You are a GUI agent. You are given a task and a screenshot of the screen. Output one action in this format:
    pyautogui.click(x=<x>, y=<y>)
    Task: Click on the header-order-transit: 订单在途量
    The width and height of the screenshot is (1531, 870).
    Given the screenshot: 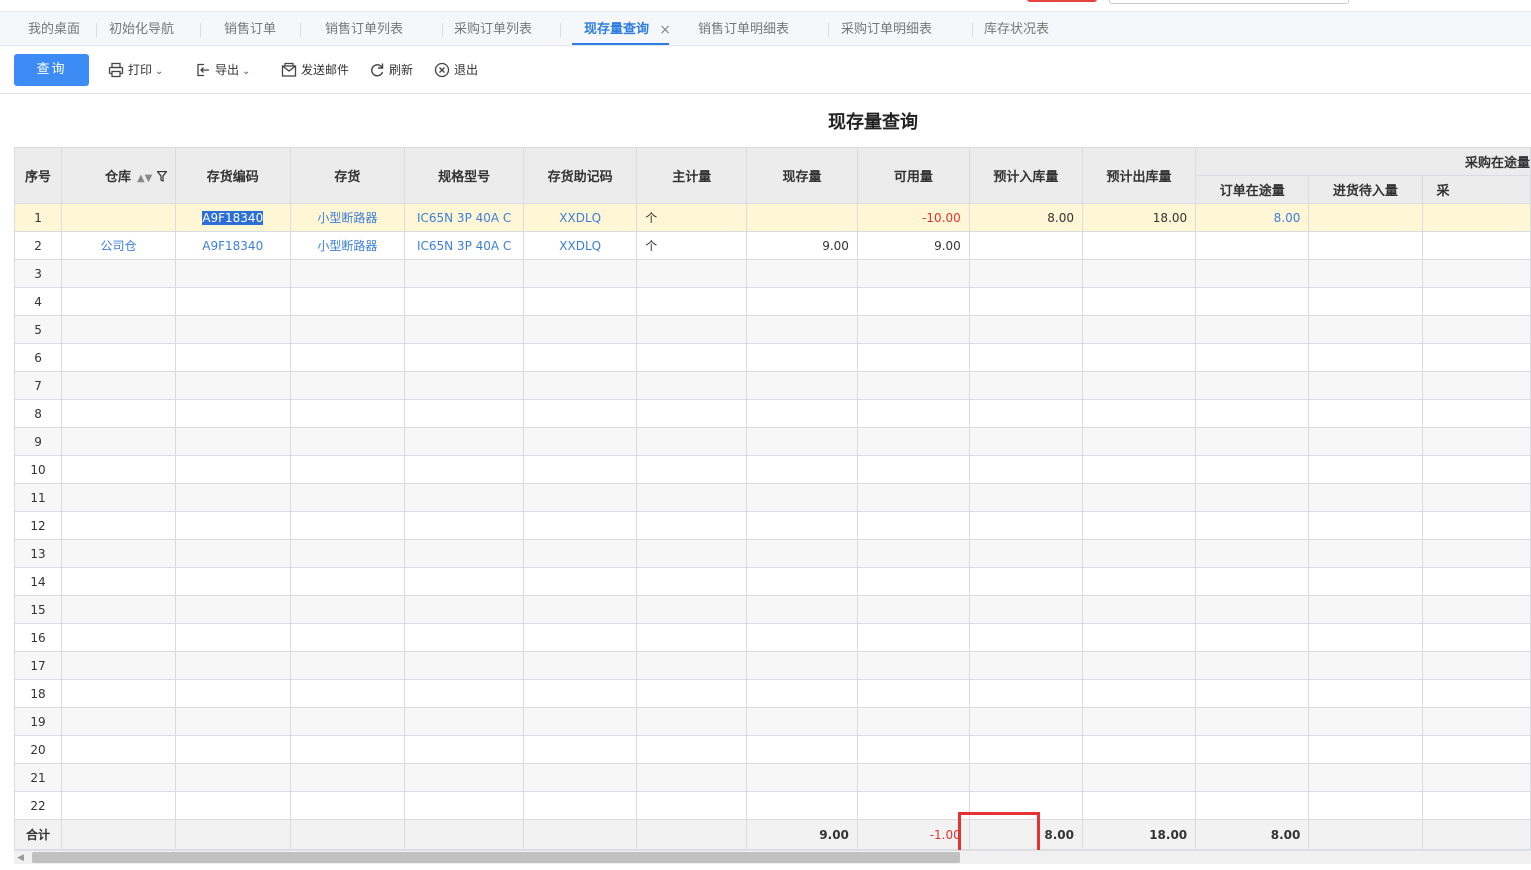 What is the action you would take?
    pyautogui.click(x=1252, y=189)
    